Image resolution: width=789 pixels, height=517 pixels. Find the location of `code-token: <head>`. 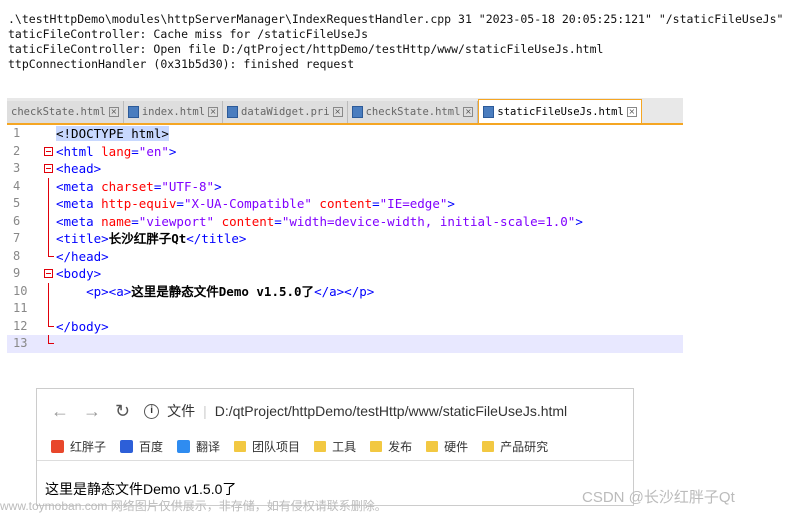

code-token: <head> is located at coordinates (79, 168).